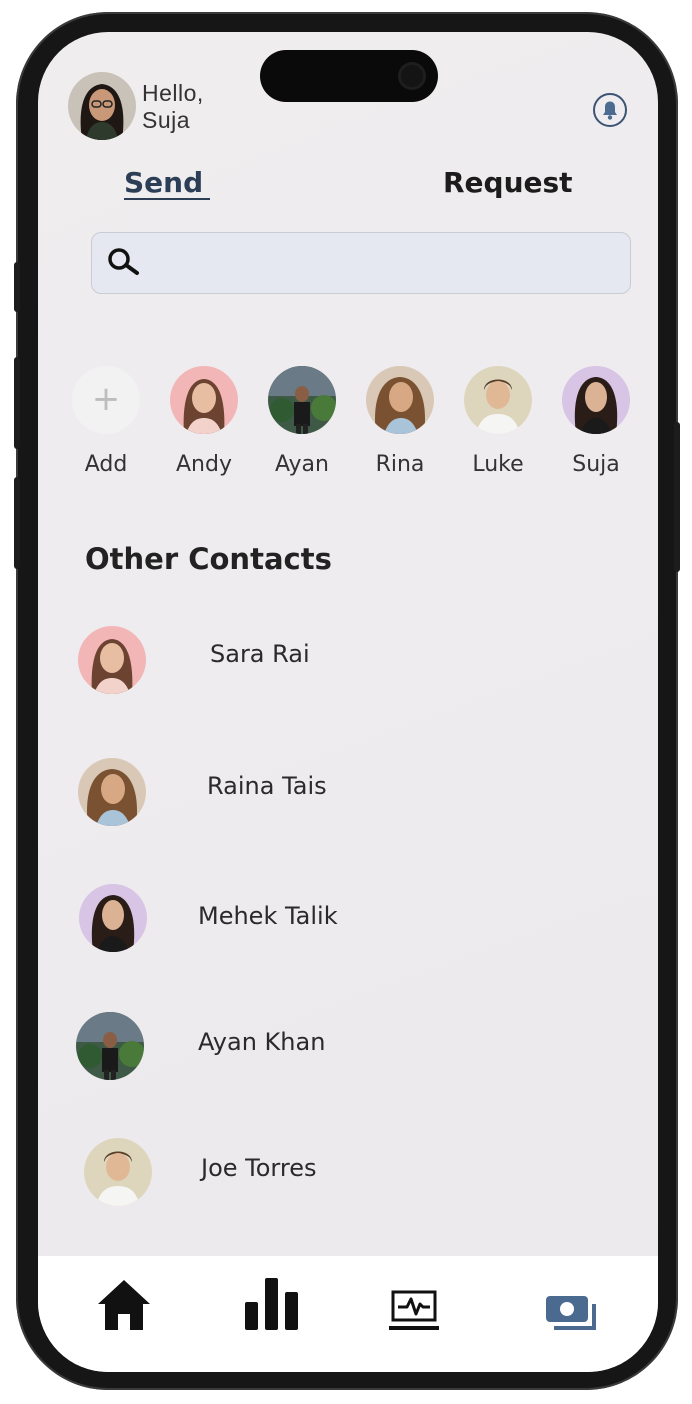 This screenshot has height=1404, width=692. What do you see at coordinates (166, 120) in the screenshot?
I see `user-name: Suja` at bounding box center [166, 120].